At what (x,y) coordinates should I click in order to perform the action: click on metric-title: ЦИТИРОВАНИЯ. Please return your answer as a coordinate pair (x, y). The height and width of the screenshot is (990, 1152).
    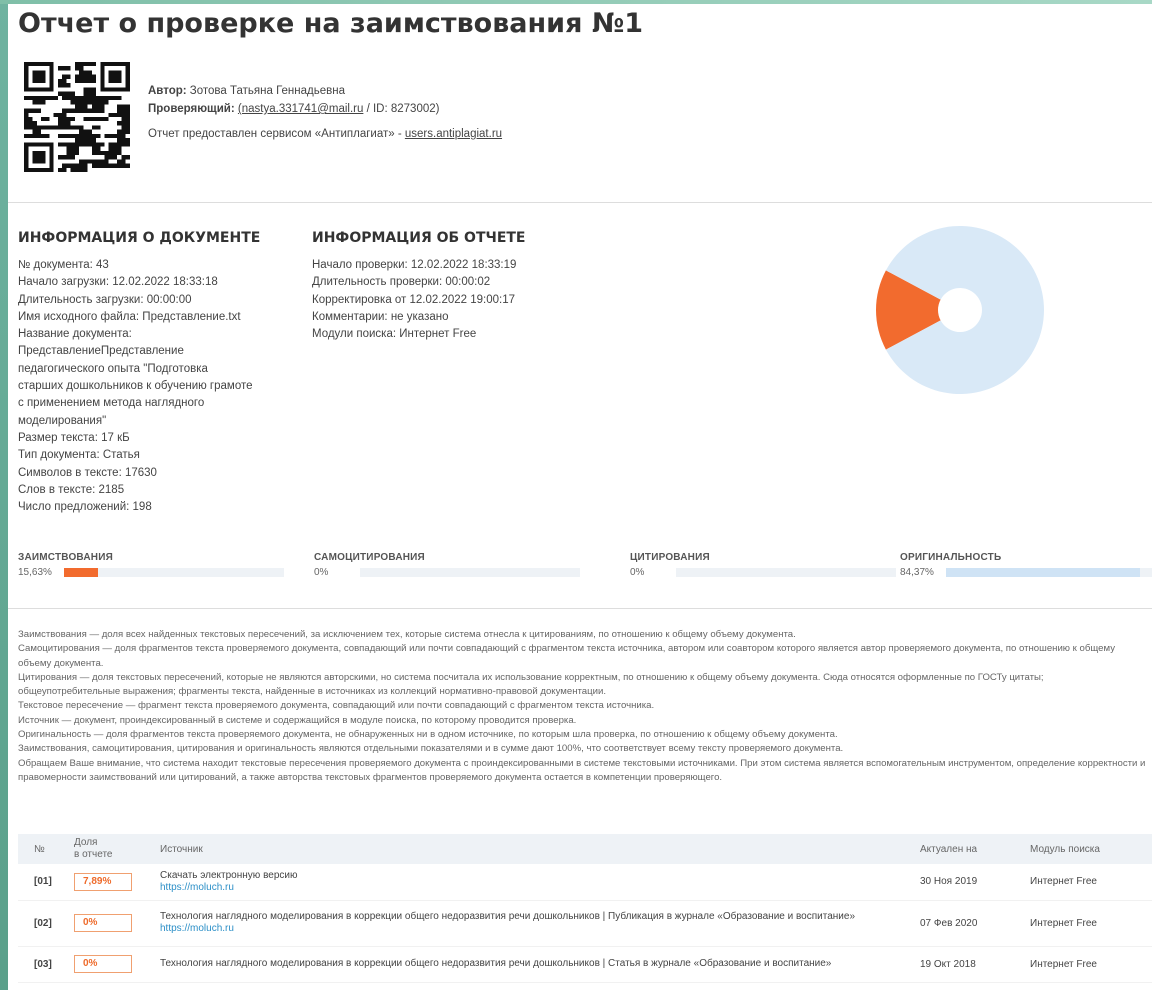
    Looking at the image, I should click on (670, 557).